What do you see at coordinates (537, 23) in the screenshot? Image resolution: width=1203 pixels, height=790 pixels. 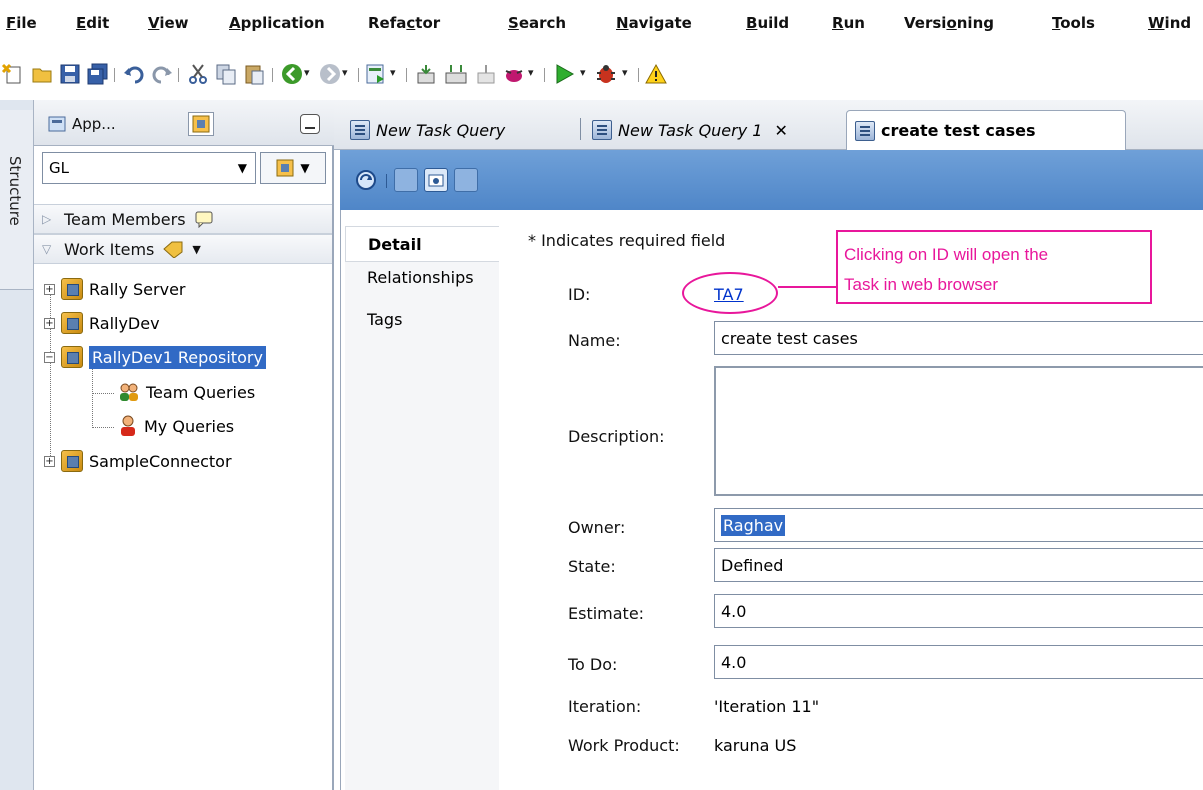 I see `menu-search: Search` at bounding box center [537, 23].